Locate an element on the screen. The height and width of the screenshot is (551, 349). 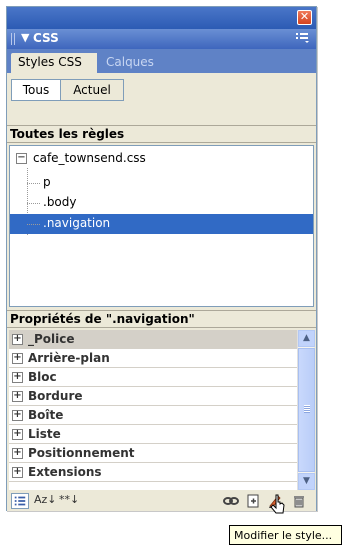
grip-icon is located at coordinates (14, 39).